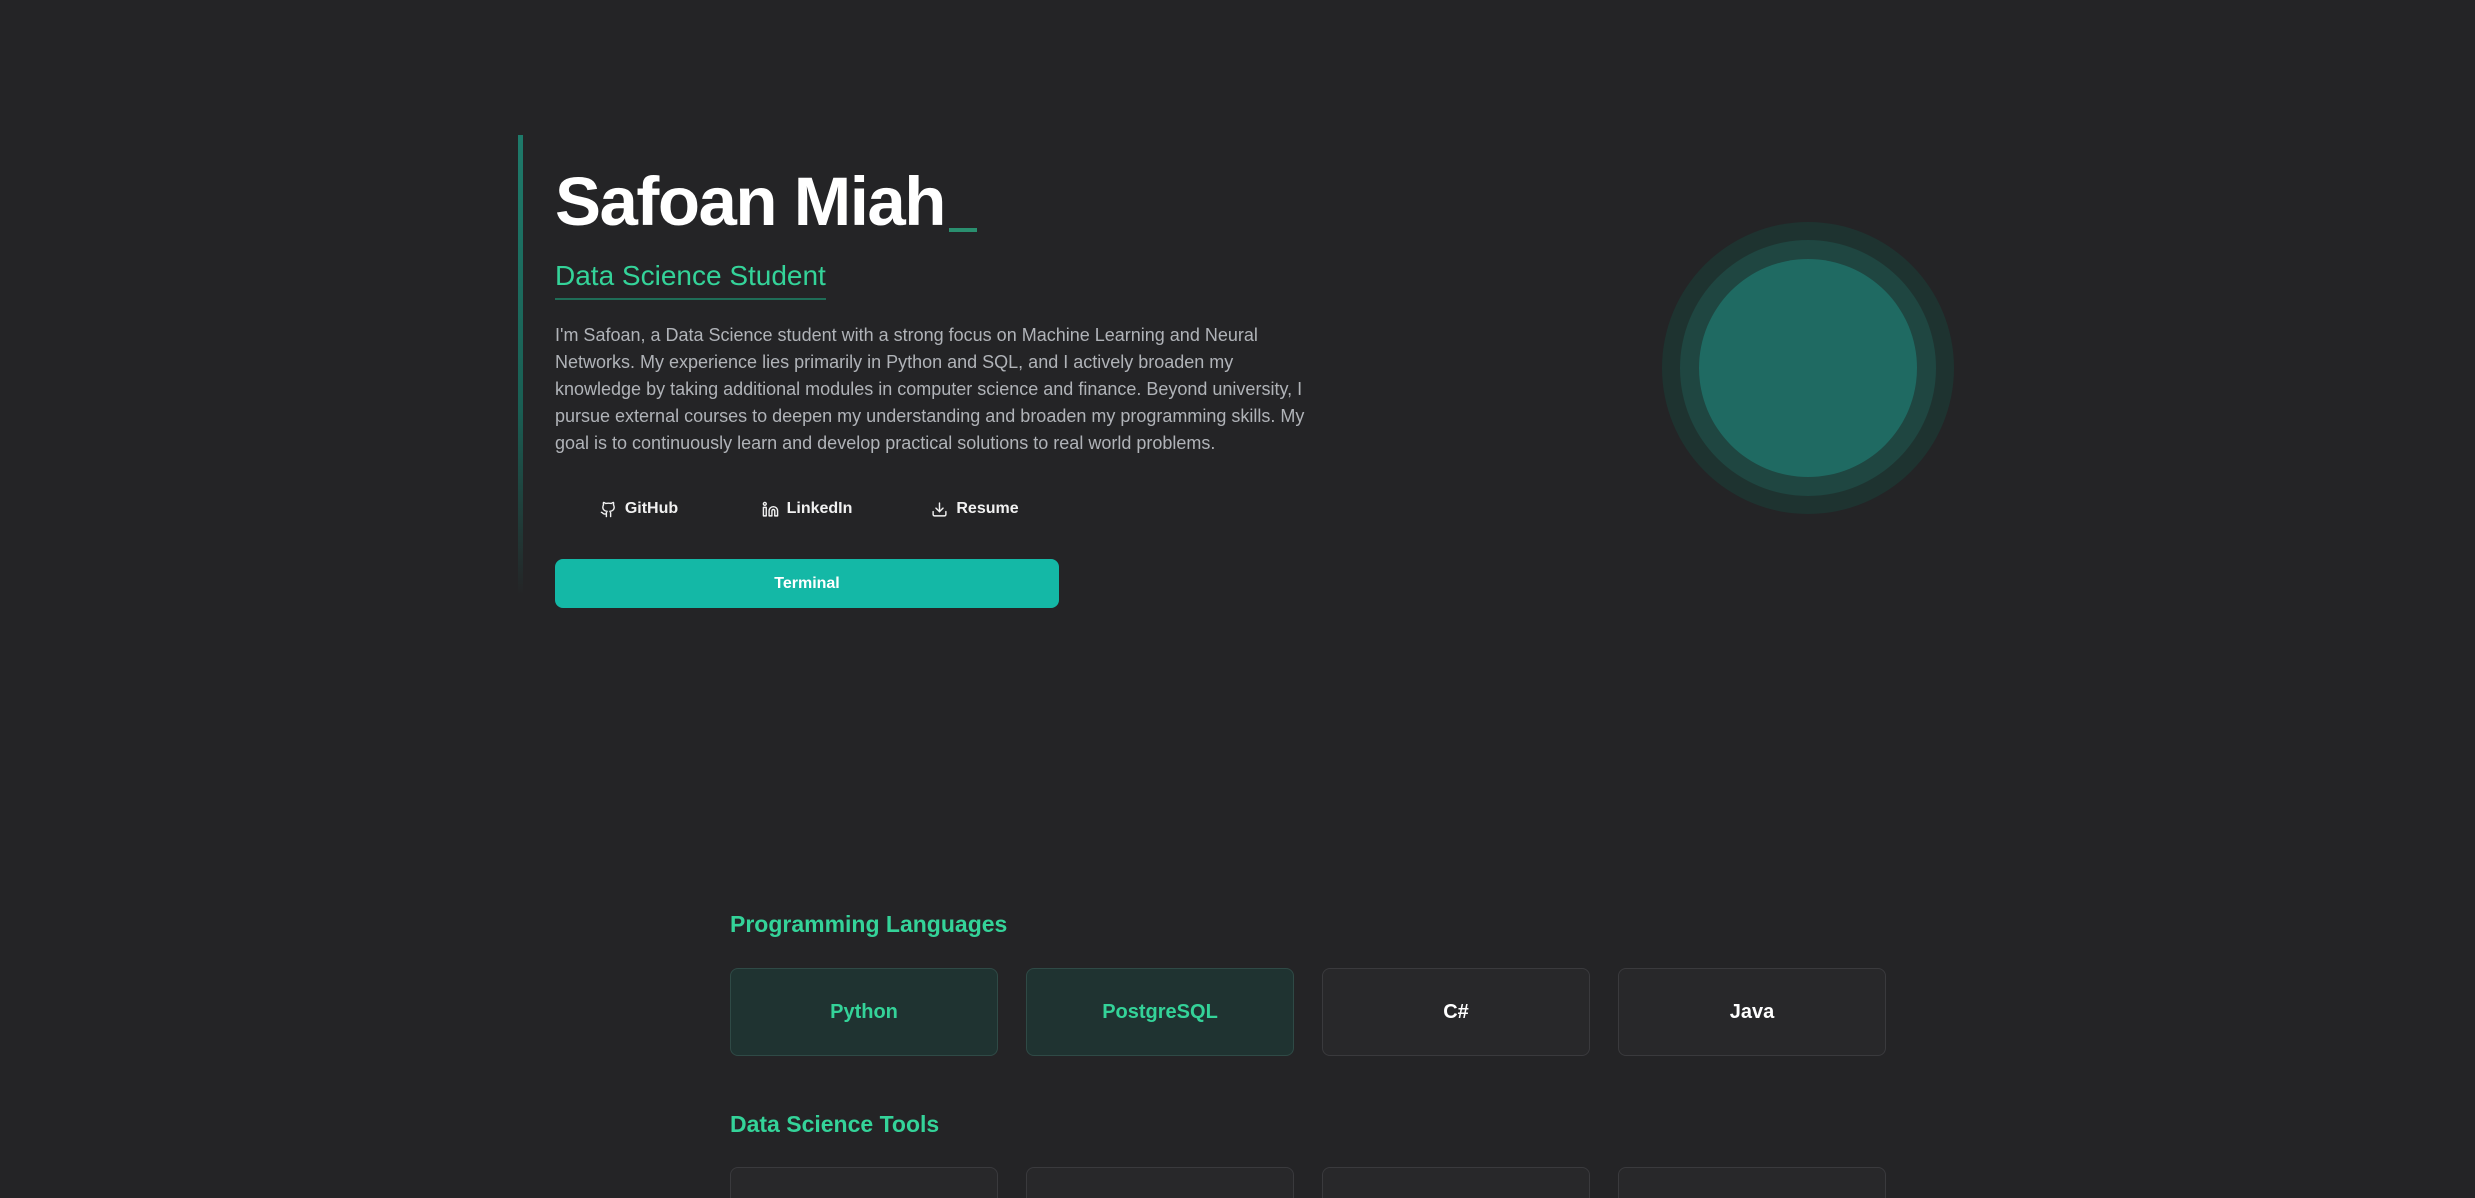 This screenshot has height=1198, width=2475. Describe the element at coordinates (651, 508) in the screenshot. I see `github-label: GitHub` at that location.